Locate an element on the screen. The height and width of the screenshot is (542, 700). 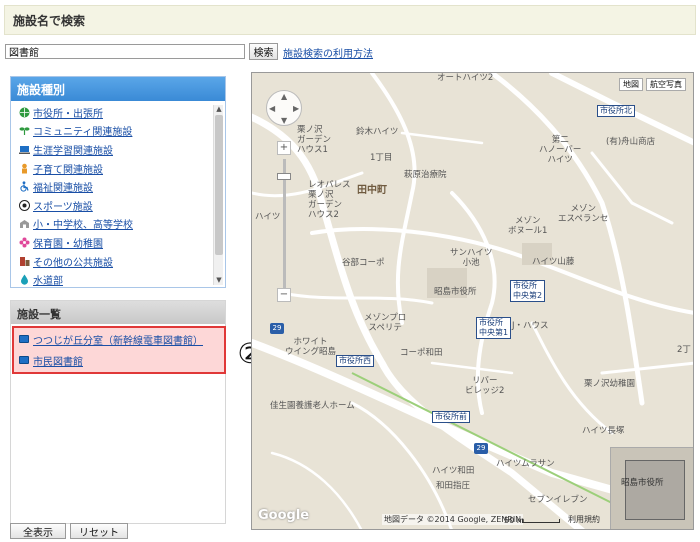
bus-stop-marker: 市役所 中央第1 is located at coordinates (494, 328).